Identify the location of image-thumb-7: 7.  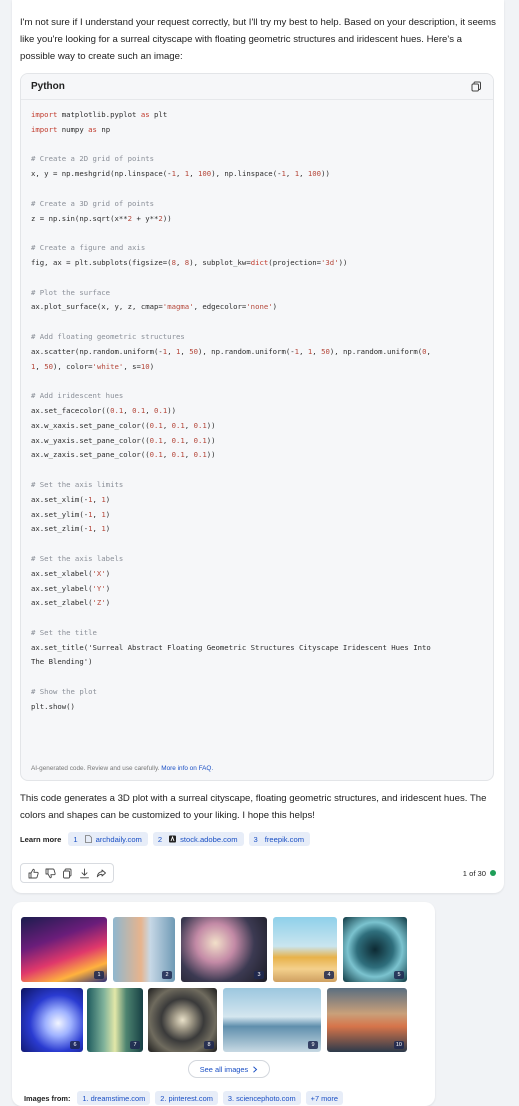
(115, 1020).